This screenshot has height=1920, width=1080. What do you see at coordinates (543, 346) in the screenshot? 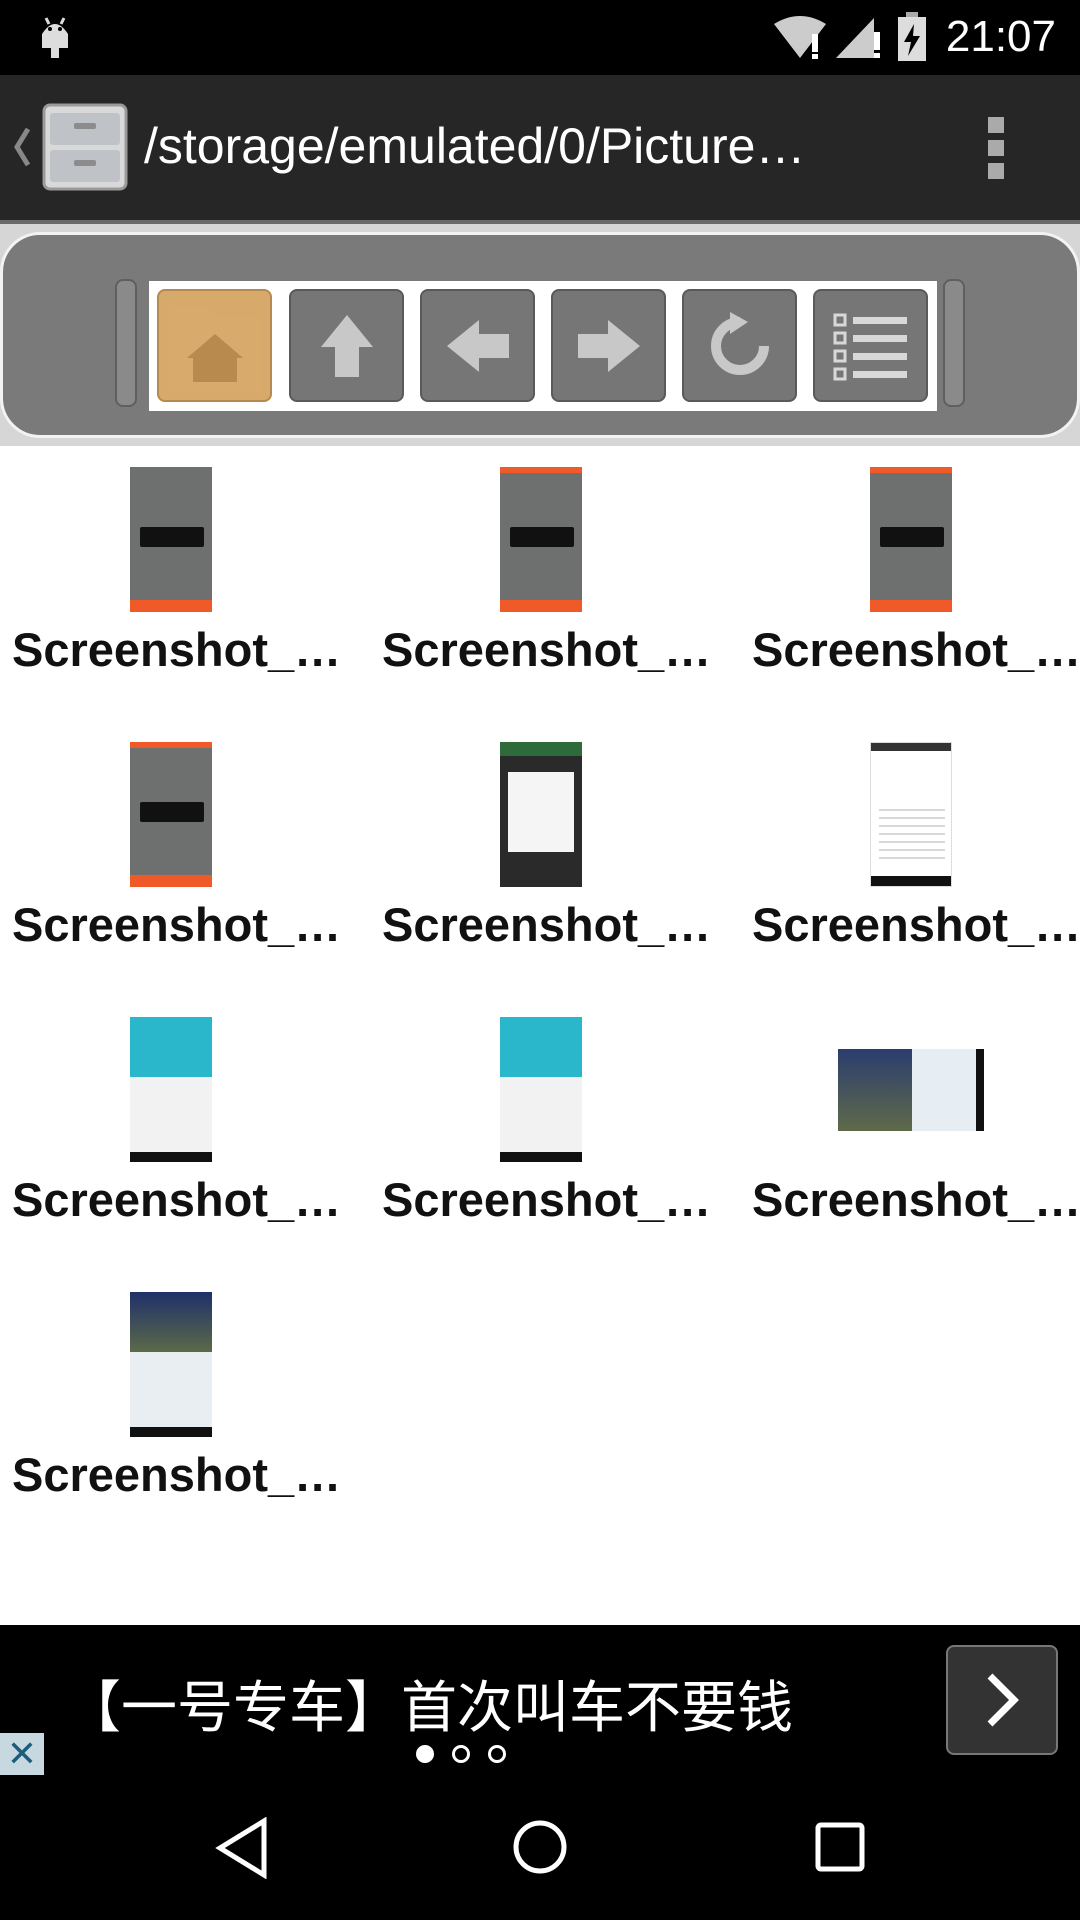
I see `toolbar-strip` at bounding box center [543, 346].